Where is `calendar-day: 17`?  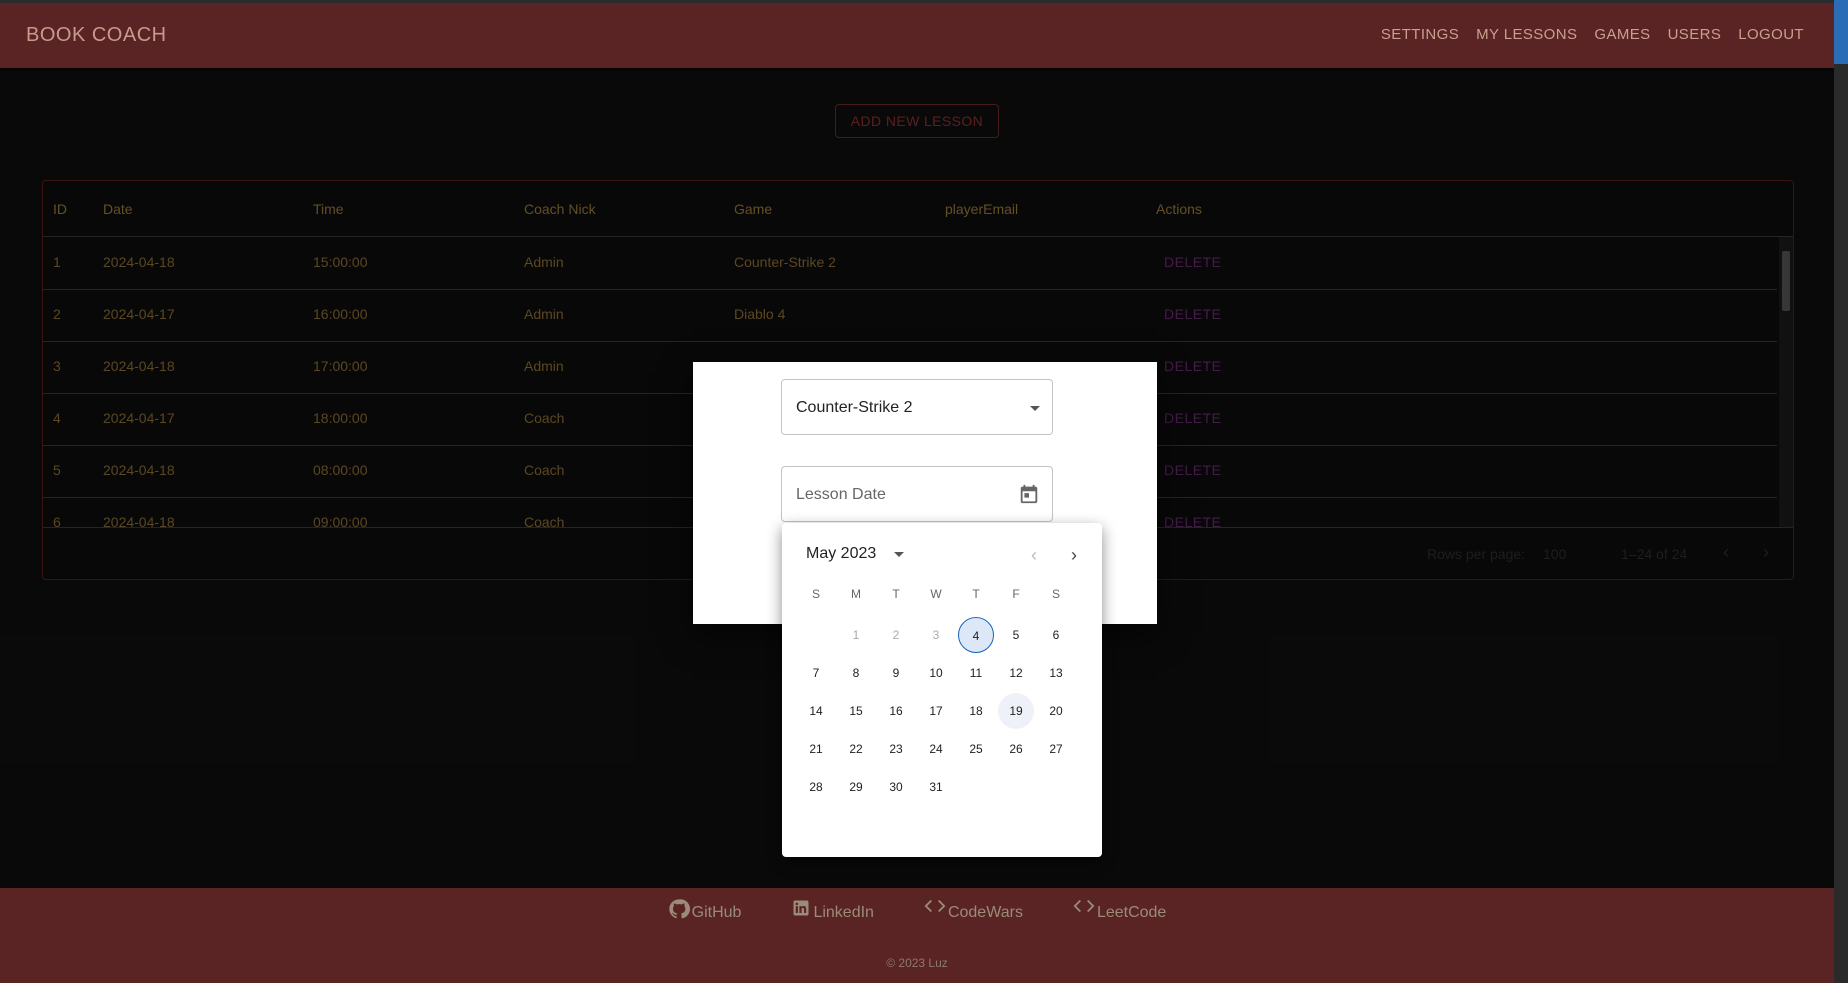
calendar-day: 17 is located at coordinates (936, 711).